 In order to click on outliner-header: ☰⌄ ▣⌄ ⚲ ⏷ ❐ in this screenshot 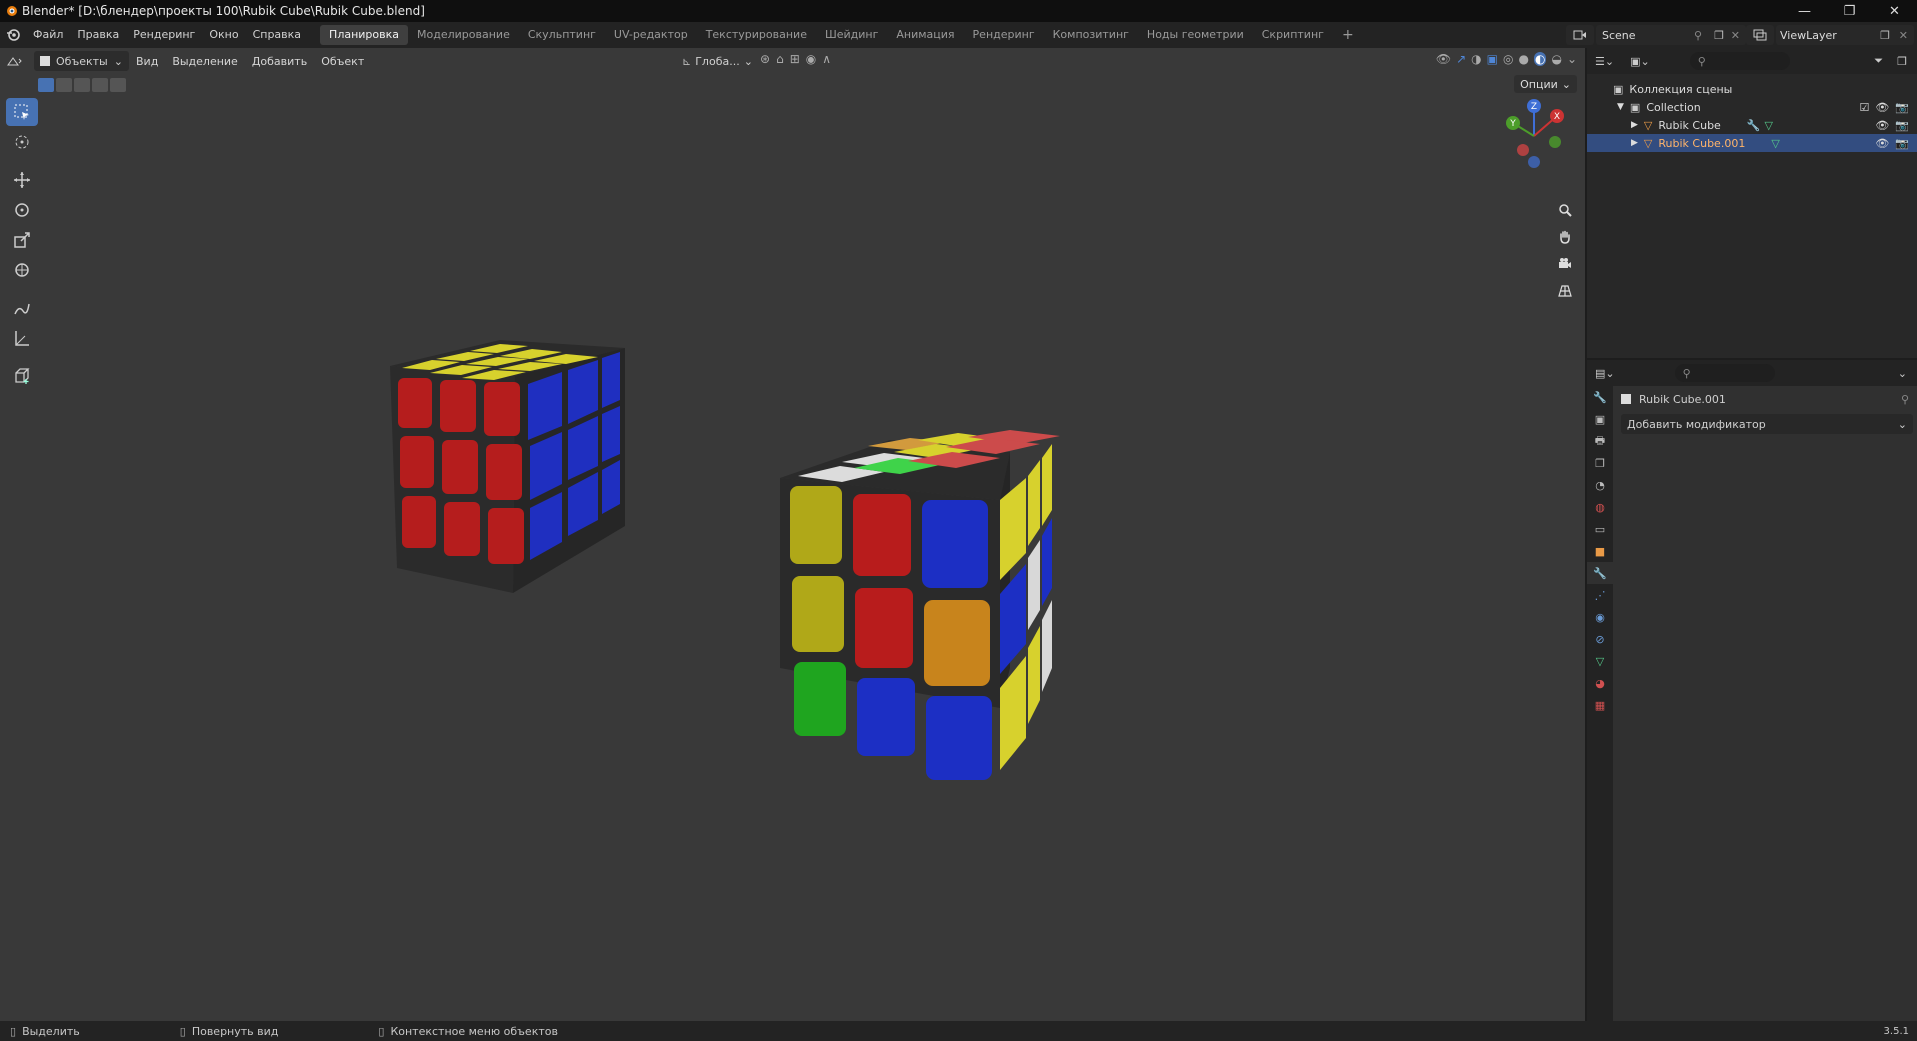, I will do `click(1752, 61)`.